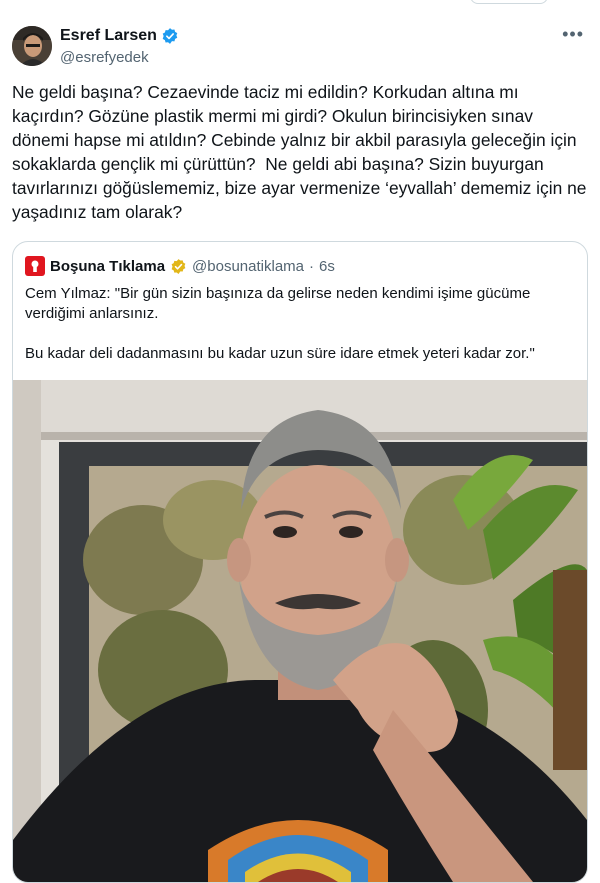  What do you see at coordinates (32, 46) in the screenshot?
I see `avatar` at bounding box center [32, 46].